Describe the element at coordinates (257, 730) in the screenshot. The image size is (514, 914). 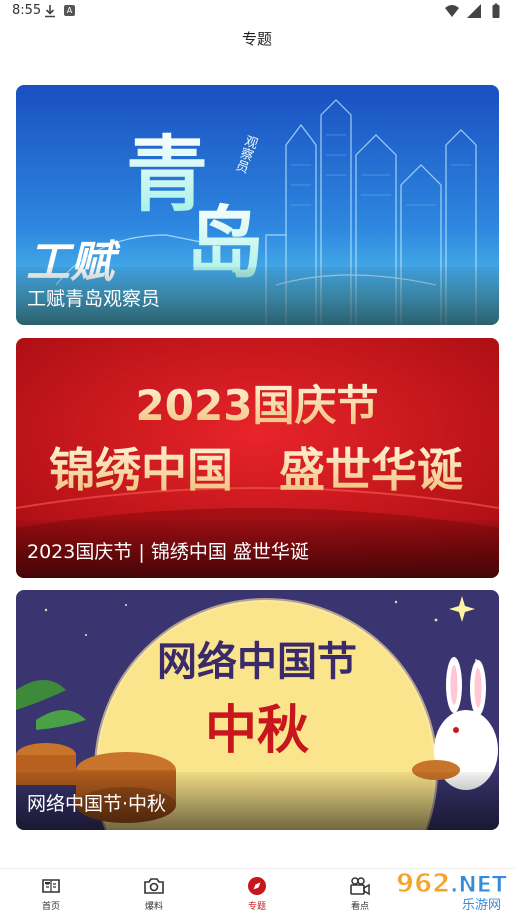
I see `art-text-line2: 中秋` at that location.